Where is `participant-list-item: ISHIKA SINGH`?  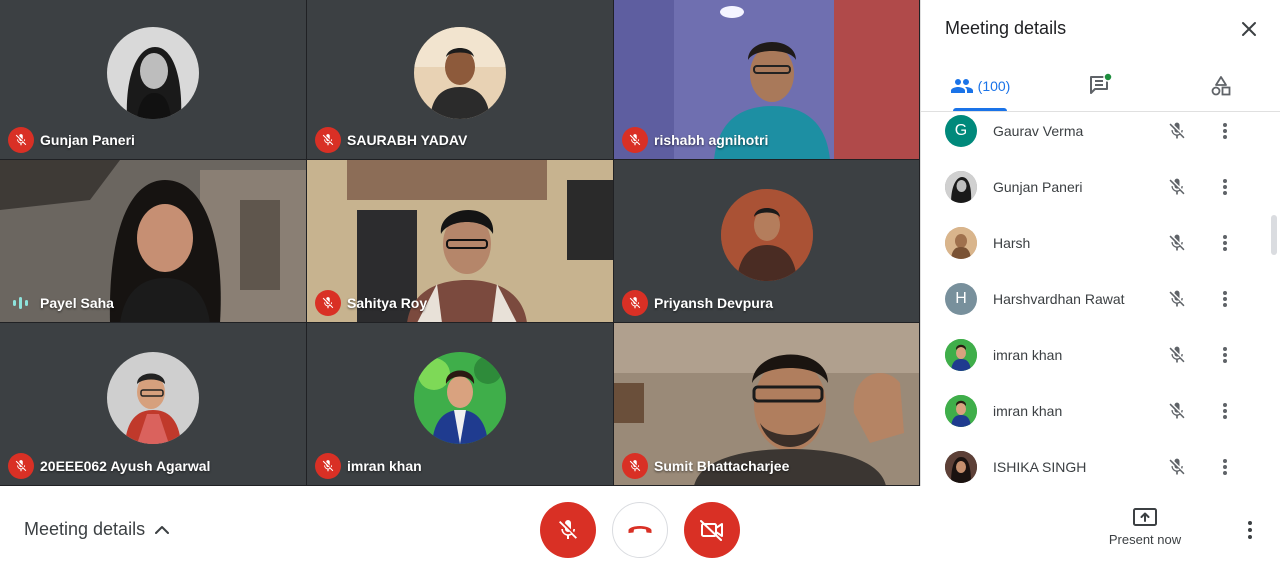
participant-list-item: ISHIKA SINGH is located at coordinates (1096, 462).